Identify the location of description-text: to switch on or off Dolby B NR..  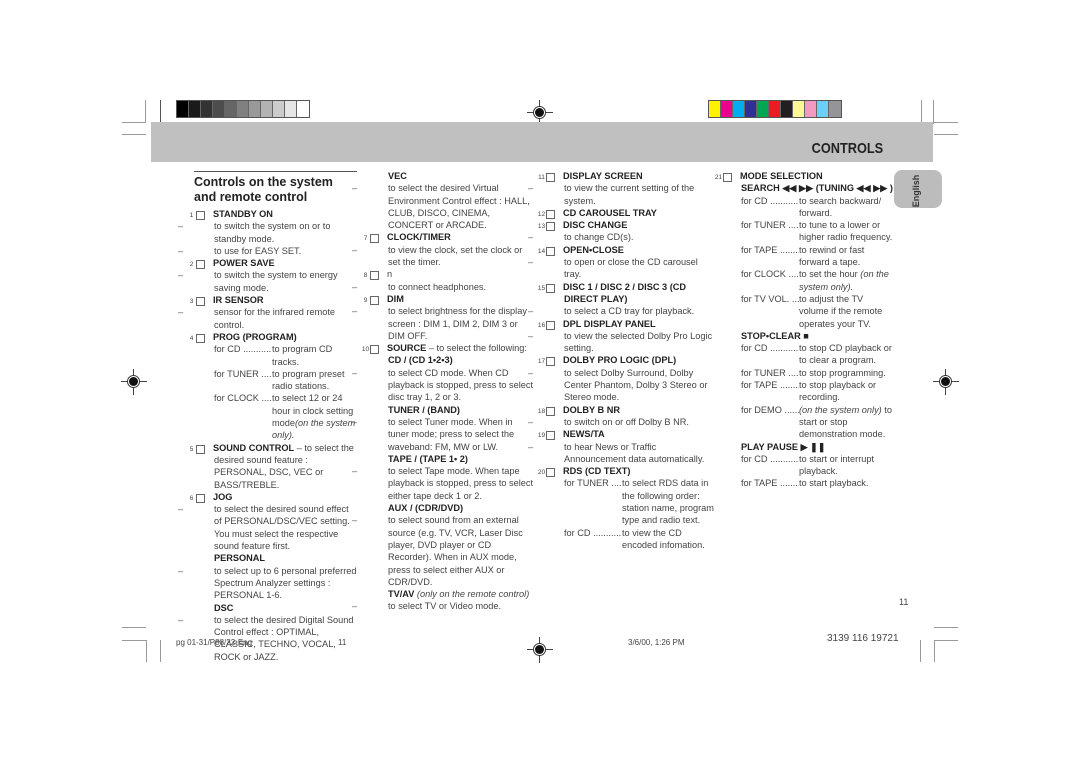
(626, 421).